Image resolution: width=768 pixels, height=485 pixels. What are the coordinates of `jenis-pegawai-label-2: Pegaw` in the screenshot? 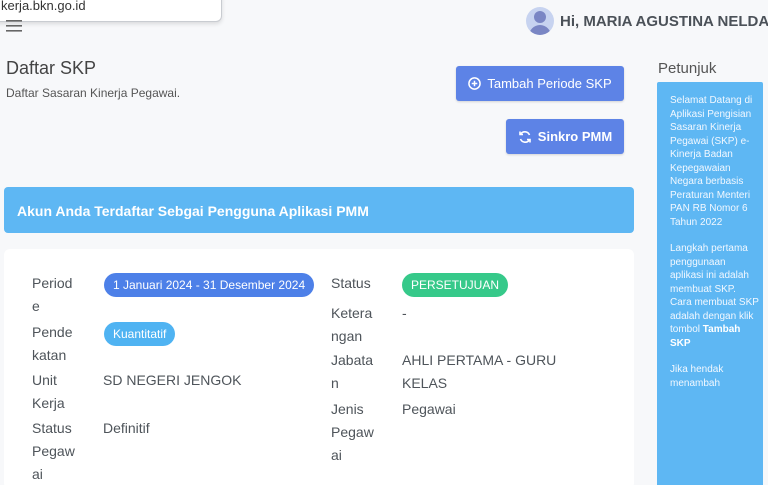 It's located at (352, 432).